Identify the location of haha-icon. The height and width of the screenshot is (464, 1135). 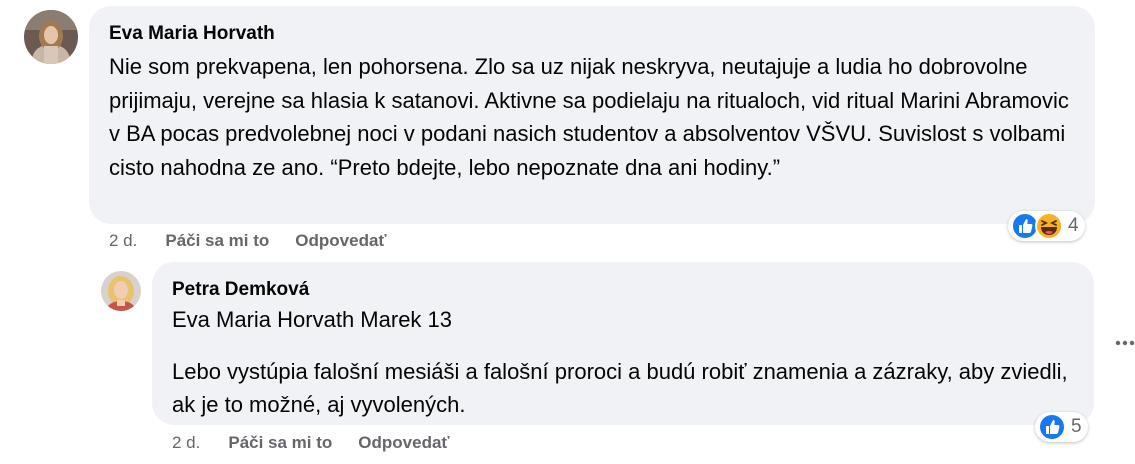
(1049, 226).